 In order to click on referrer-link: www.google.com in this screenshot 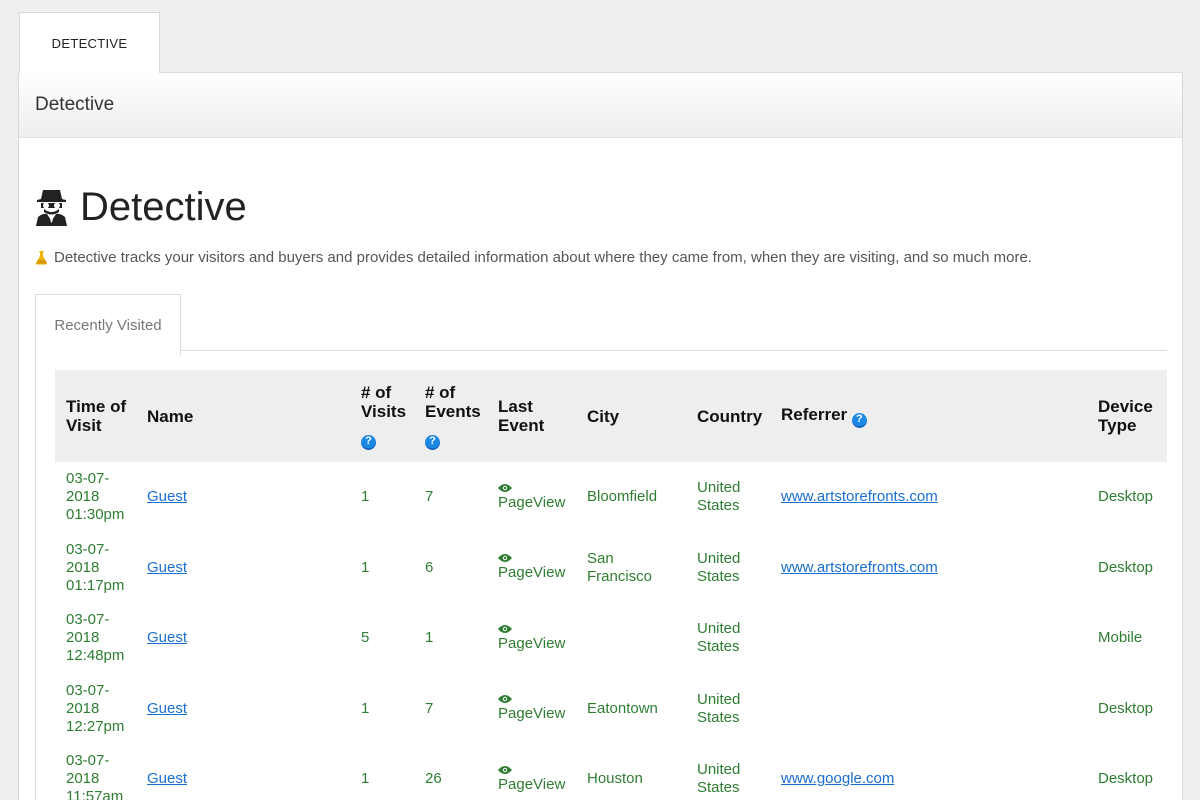, I will do `click(837, 778)`.